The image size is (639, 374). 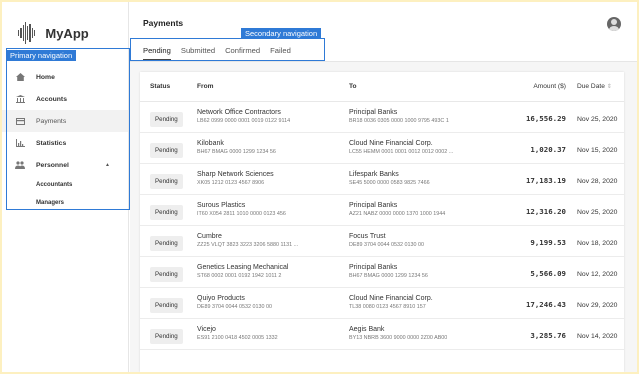 I want to click on primary-nav-annotation-box, so click(x=68, y=129).